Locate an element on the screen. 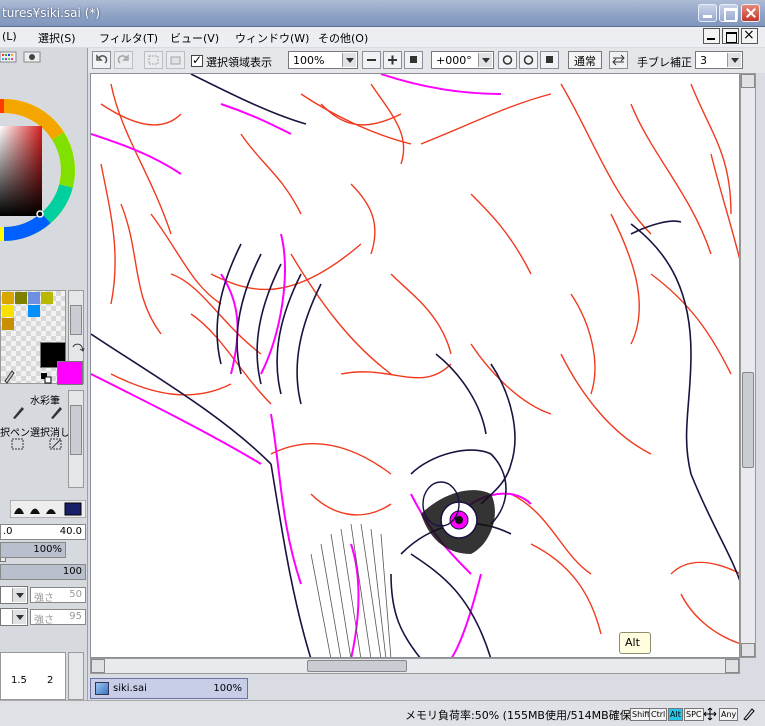 This screenshot has width=765, height=726. window-maximize-button is located at coordinates (728, 13).